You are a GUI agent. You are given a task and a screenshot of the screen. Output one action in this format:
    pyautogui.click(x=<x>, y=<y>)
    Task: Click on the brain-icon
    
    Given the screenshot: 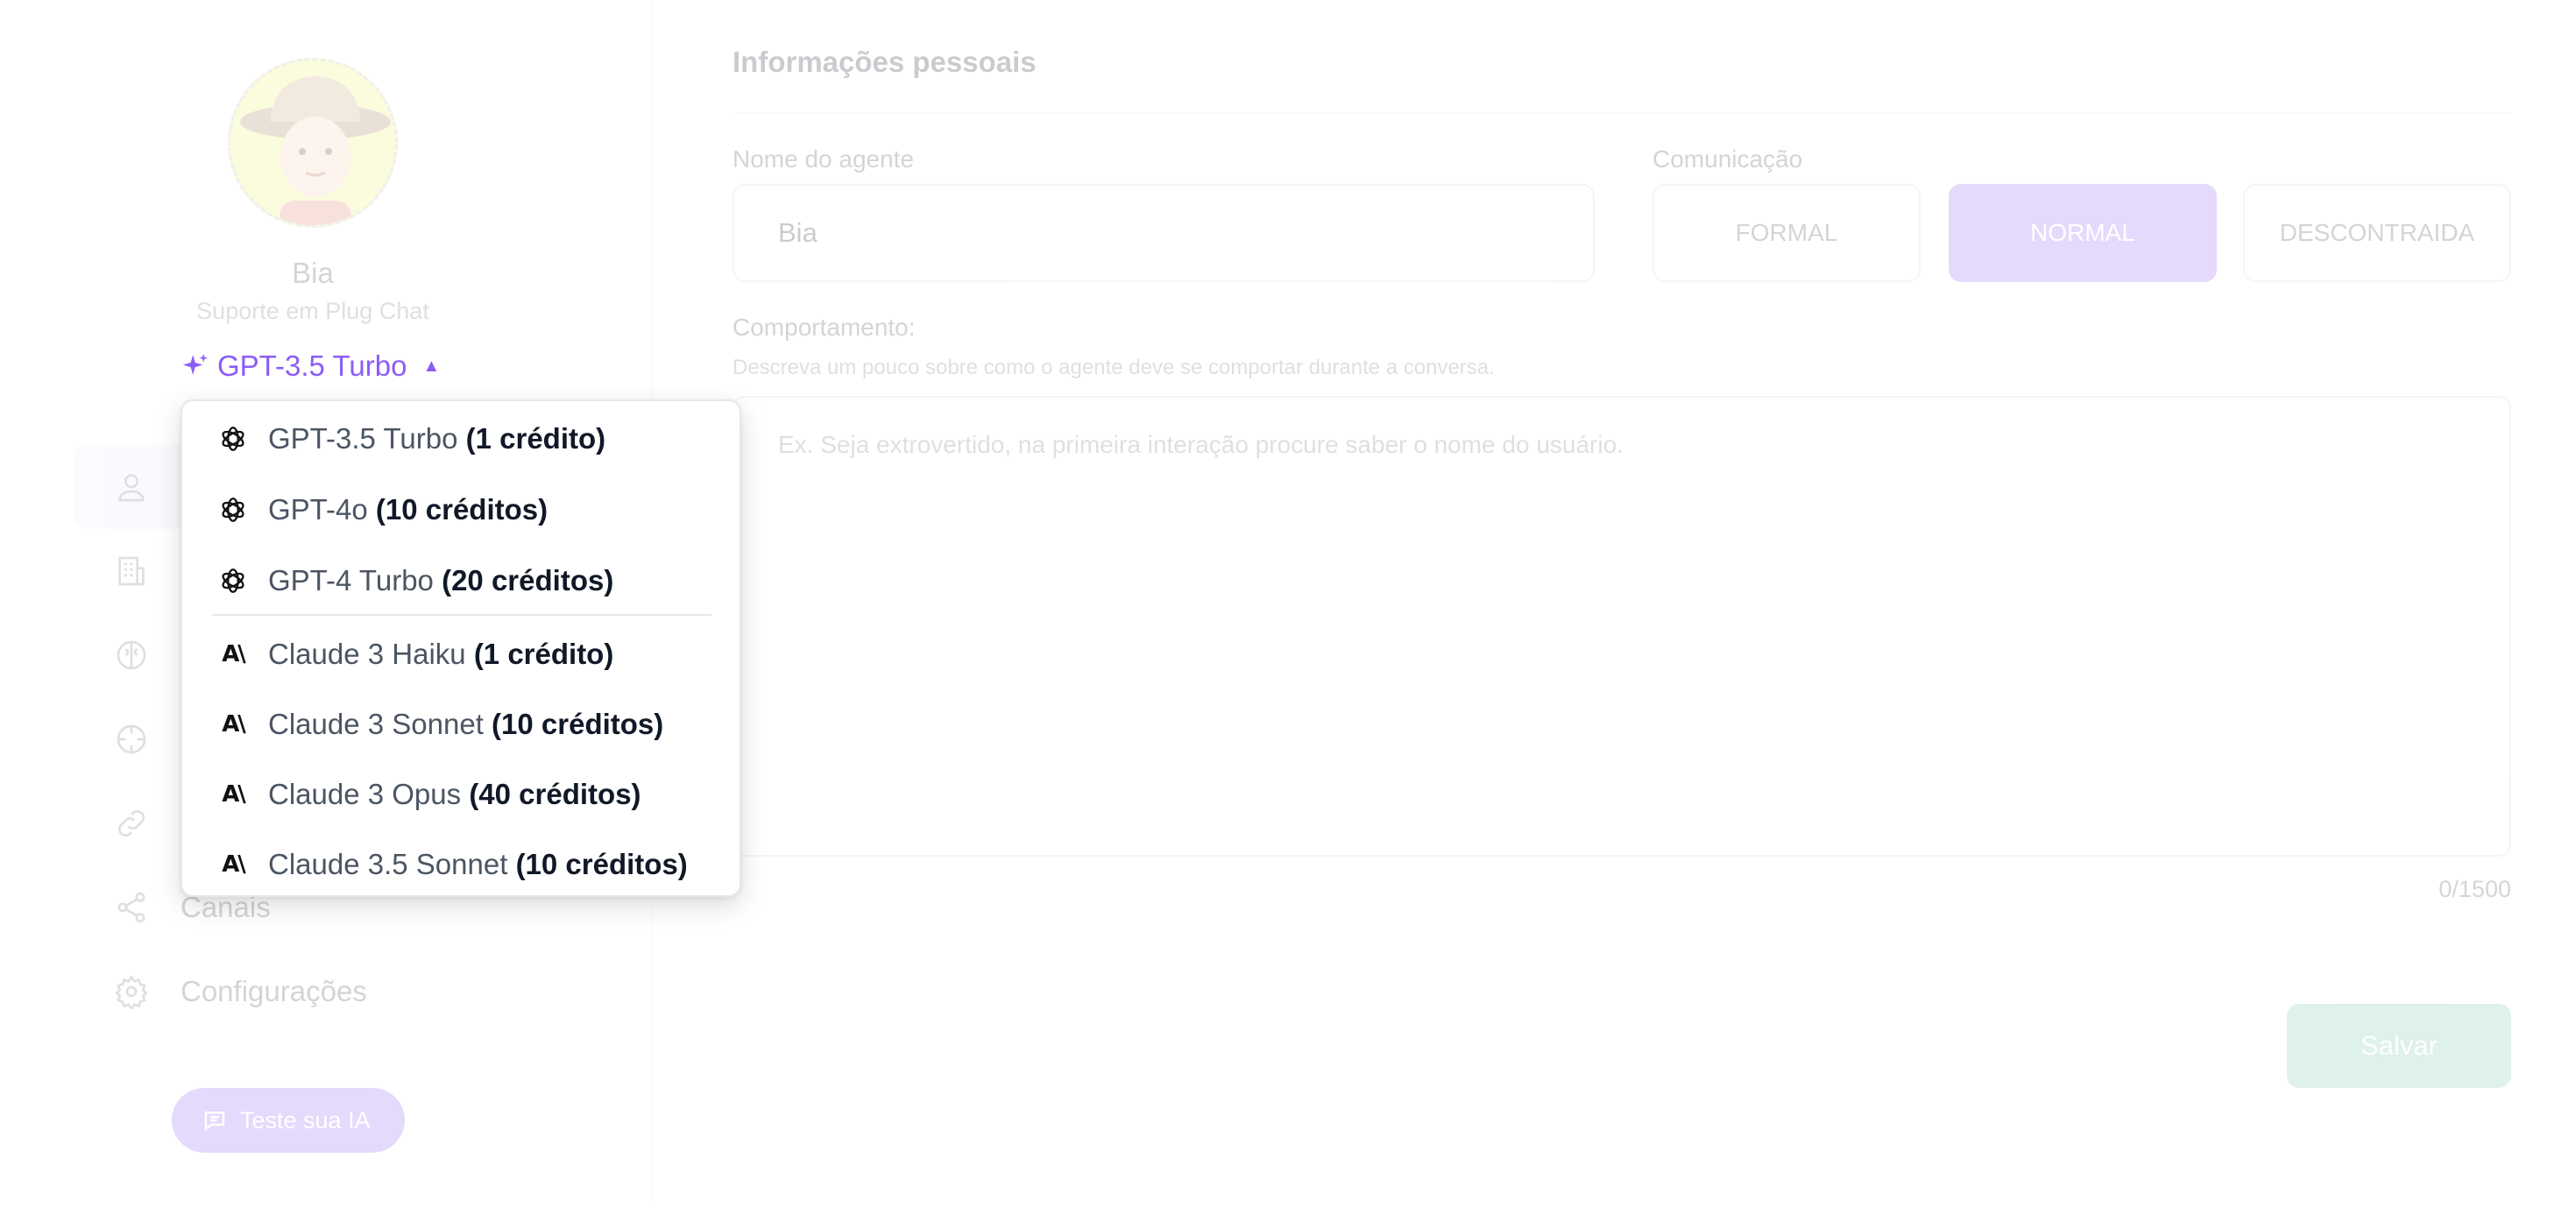 What is the action you would take?
    pyautogui.click(x=131, y=655)
    